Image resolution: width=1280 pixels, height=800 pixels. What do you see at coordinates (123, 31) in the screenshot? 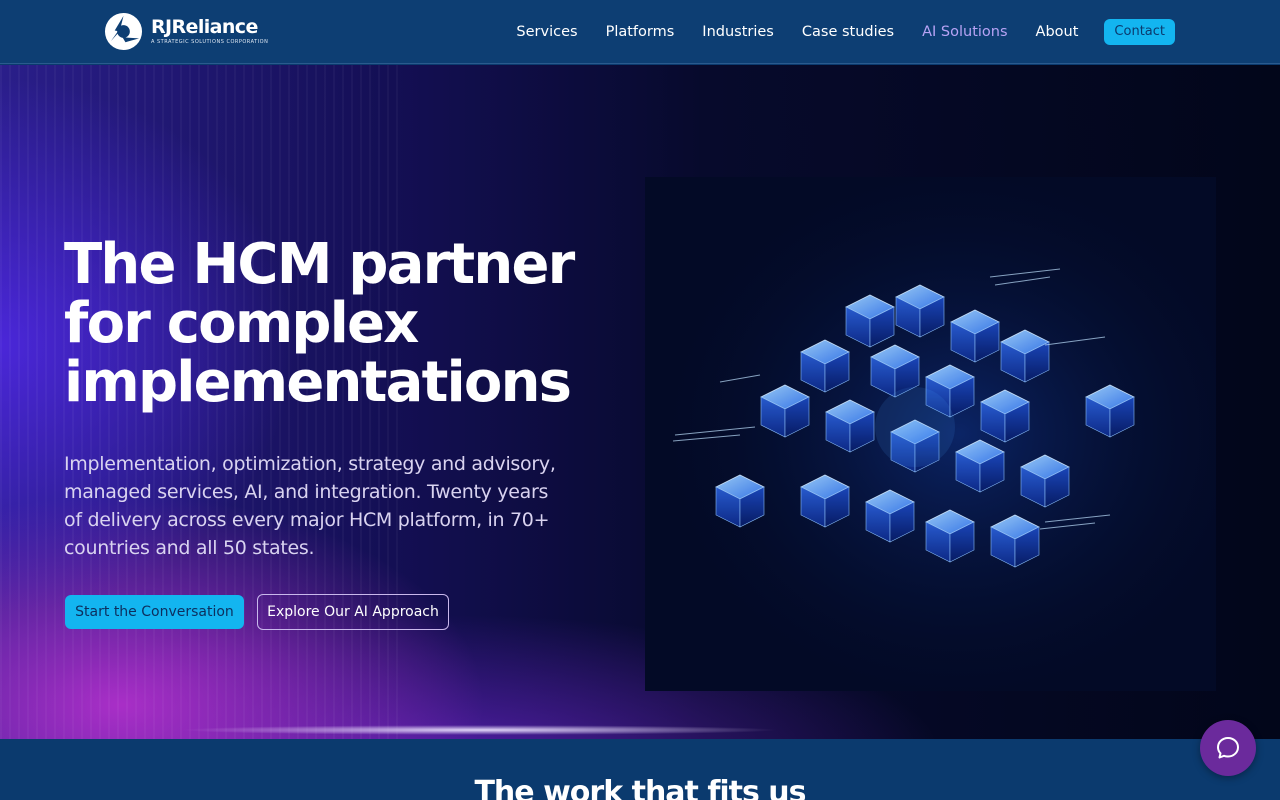
I see `rjreliance-logo-icon` at bounding box center [123, 31].